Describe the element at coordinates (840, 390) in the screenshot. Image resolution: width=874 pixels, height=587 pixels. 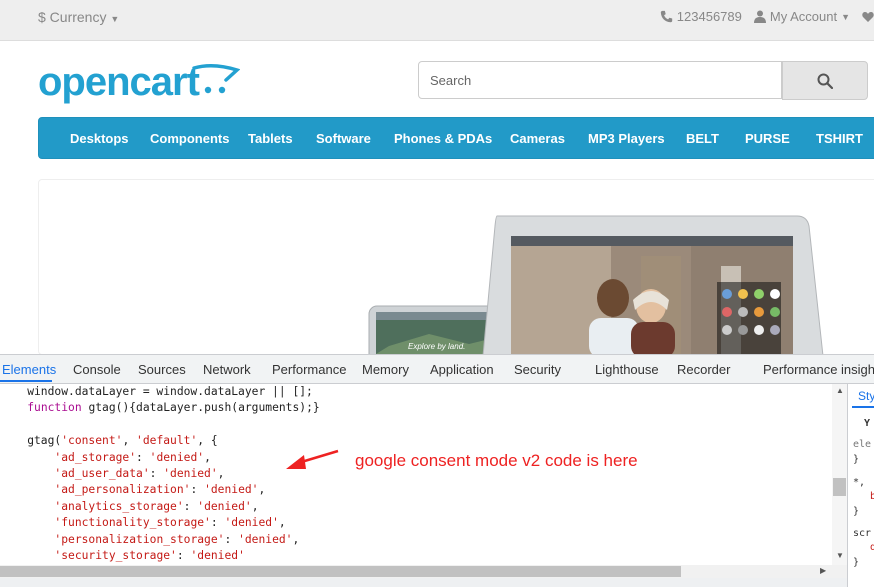
I see `scroll-up-icon: ▲` at that location.